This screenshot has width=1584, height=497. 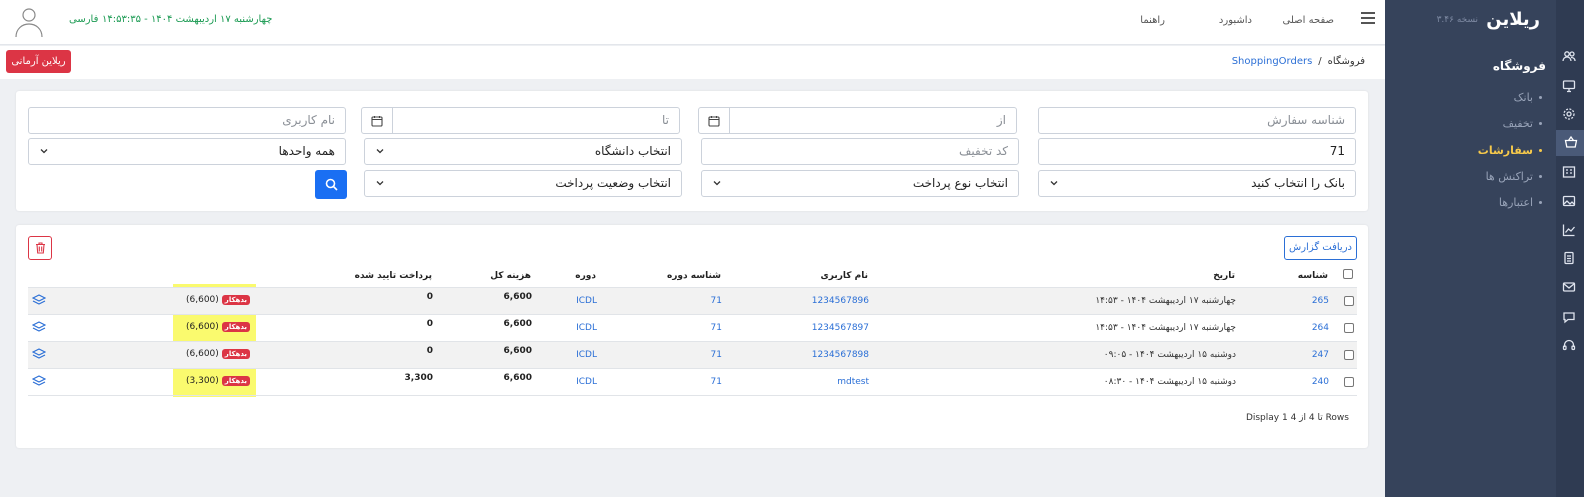 I want to click on order-date: دوشنبه ۱۵ اردیبهشت ۱۴۰۴ - ۰۸:۳۰, so click(x=1169, y=382).